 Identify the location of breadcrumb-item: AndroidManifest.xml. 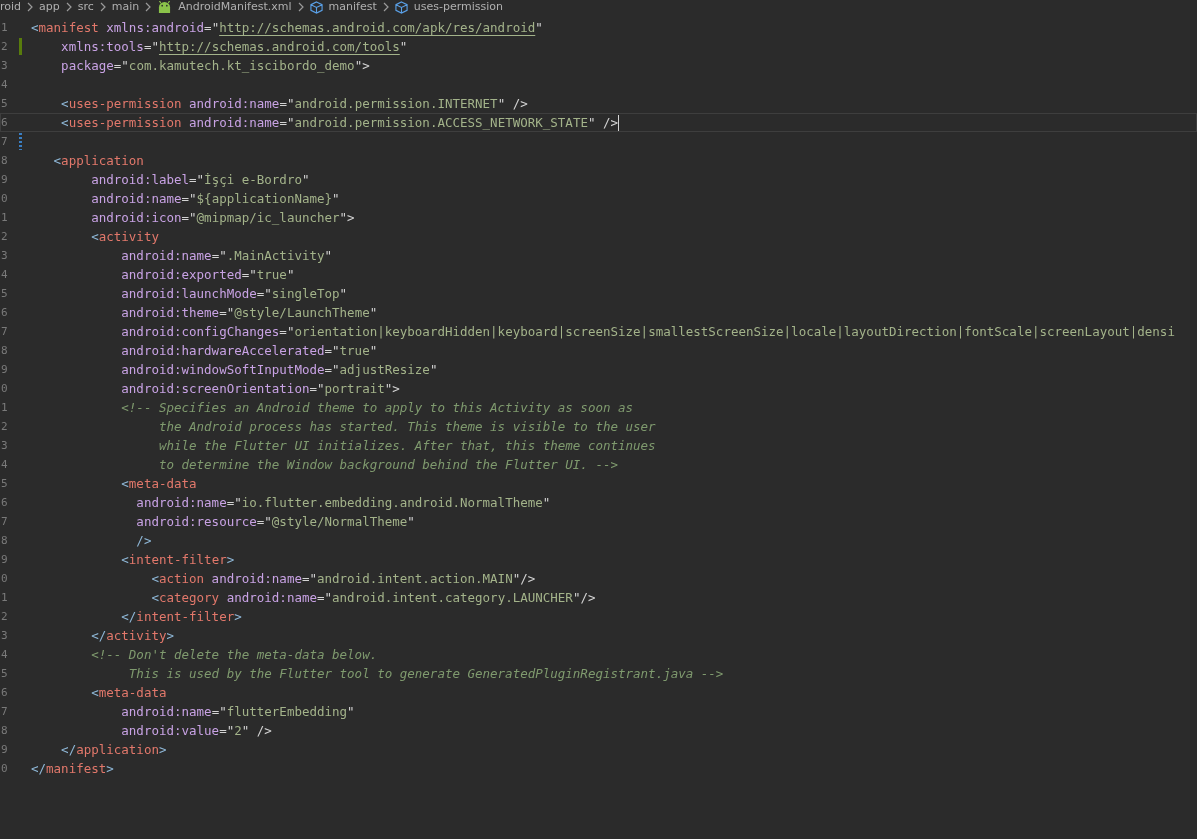
(235, 7).